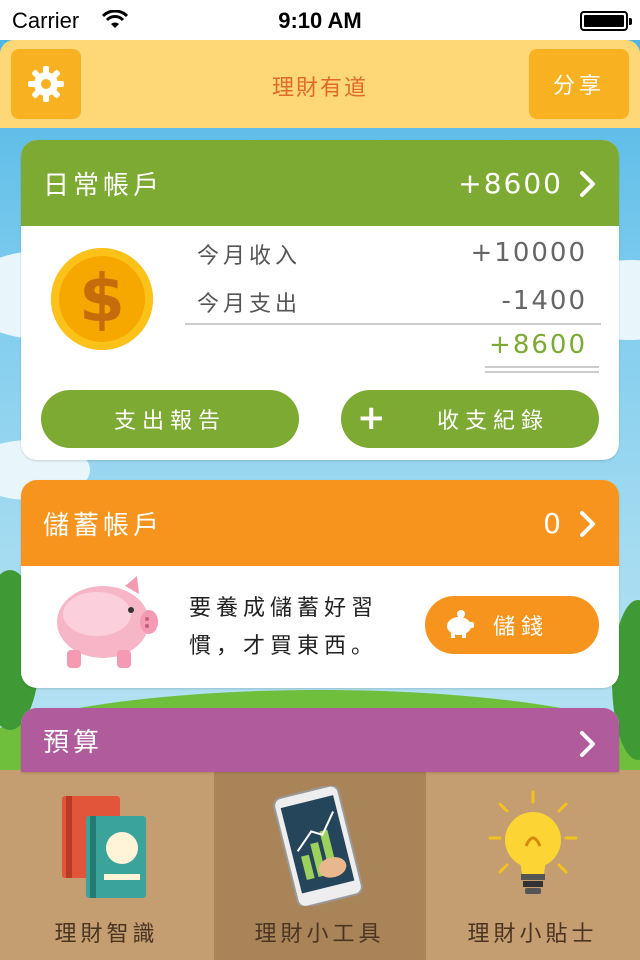 The image size is (640, 960). I want to click on budget-title: 預算, so click(73, 742).